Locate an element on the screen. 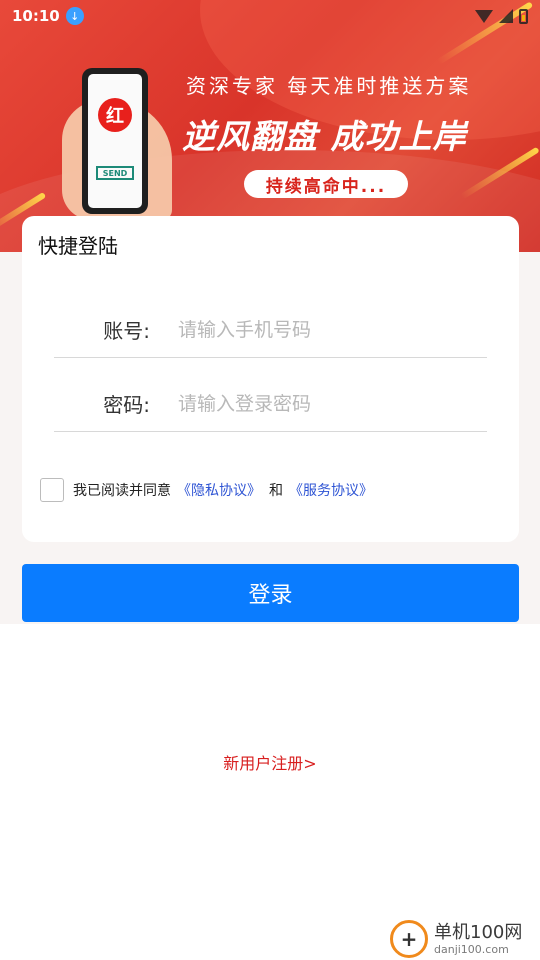 This screenshot has width=540, height=960. privacy-policy-link: 《隐私协议》 is located at coordinates (219, 490).